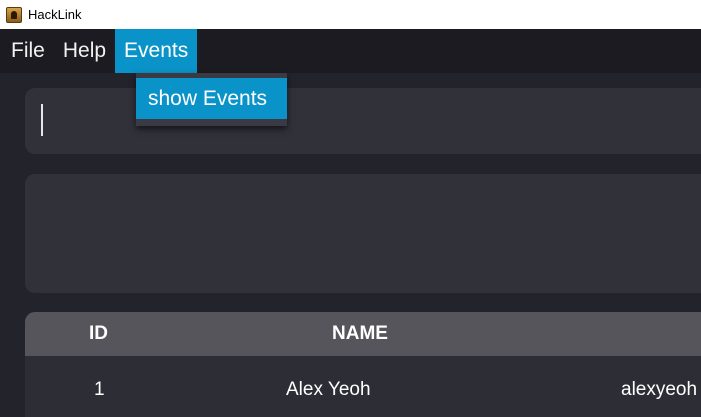 This screenshot has width=701, height=417. What do you see at coordinates (350, 14) in the screenshot?
I see `title-bar: HackLink` at bounding box center [350, 14].